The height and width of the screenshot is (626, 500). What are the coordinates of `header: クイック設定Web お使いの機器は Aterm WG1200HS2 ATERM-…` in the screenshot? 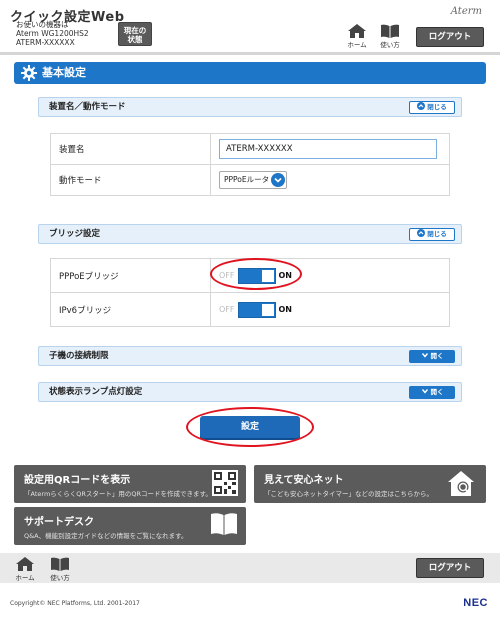 It's located at (250, 27).